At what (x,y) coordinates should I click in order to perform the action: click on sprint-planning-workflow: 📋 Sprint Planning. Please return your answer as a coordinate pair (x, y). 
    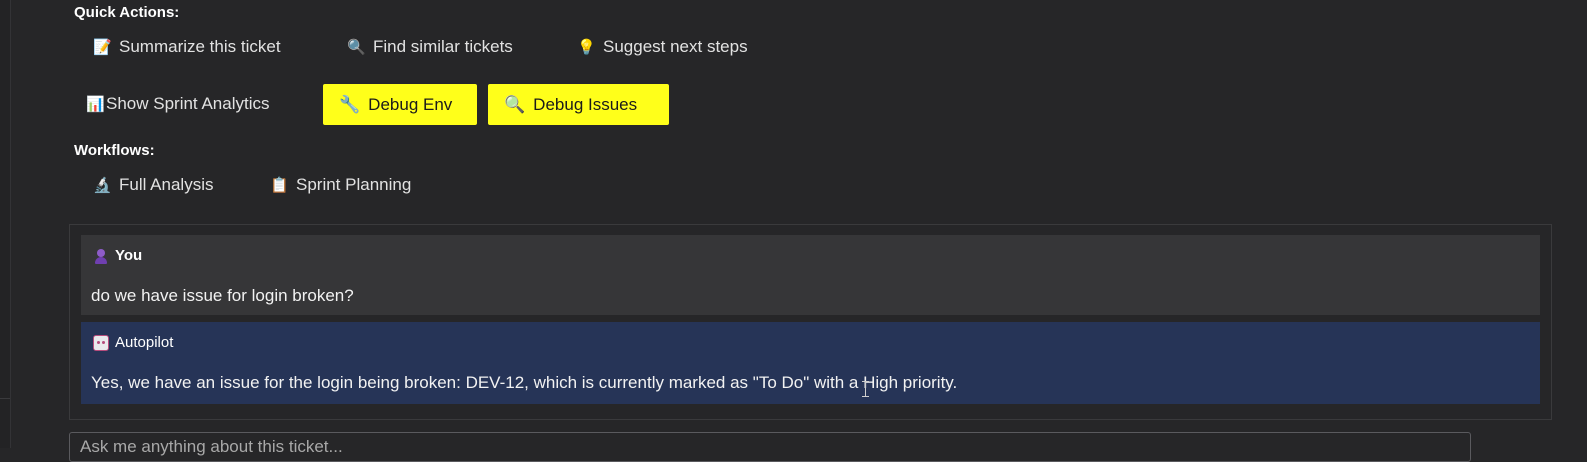
    Looking at the image, I should click on (340, 185).